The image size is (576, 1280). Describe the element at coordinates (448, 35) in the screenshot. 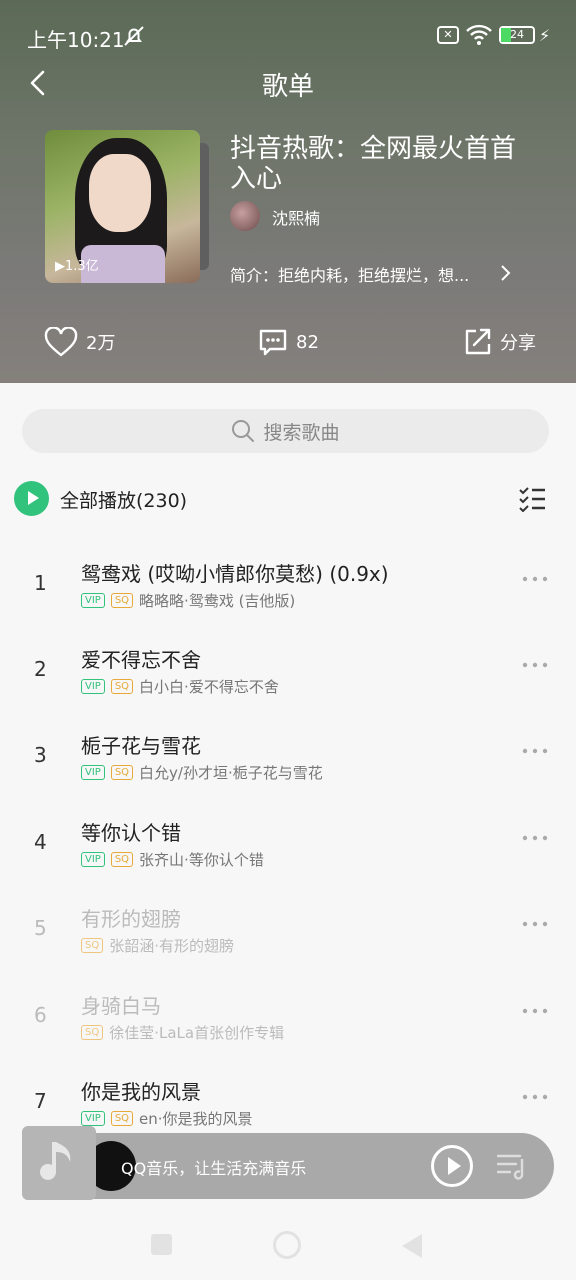

I see `no-sim-icon: ✕` at that location.